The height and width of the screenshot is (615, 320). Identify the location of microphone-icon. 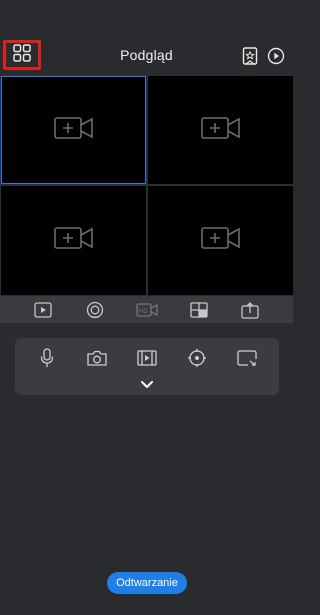
(47, 358).